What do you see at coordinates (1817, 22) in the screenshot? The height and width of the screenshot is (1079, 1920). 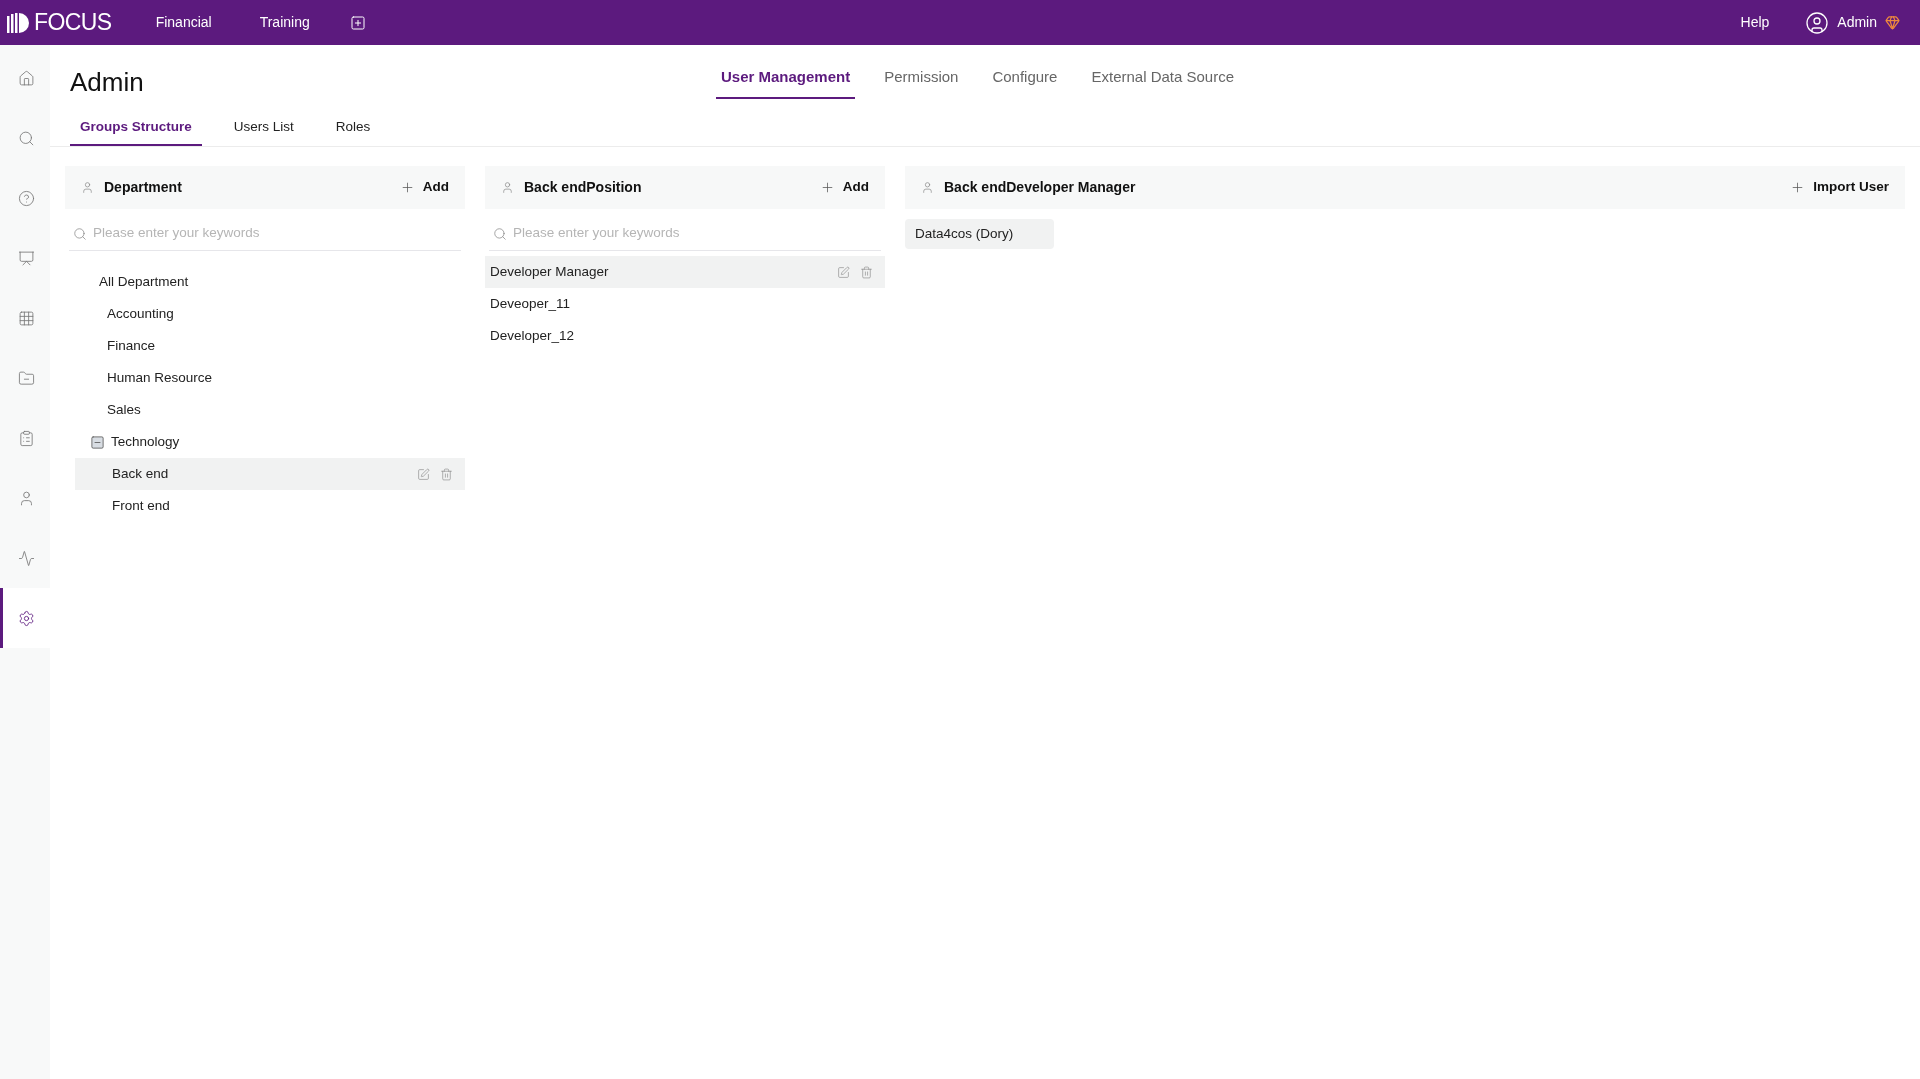 I see `avatar-icon` at bounding box center [1817, 22].